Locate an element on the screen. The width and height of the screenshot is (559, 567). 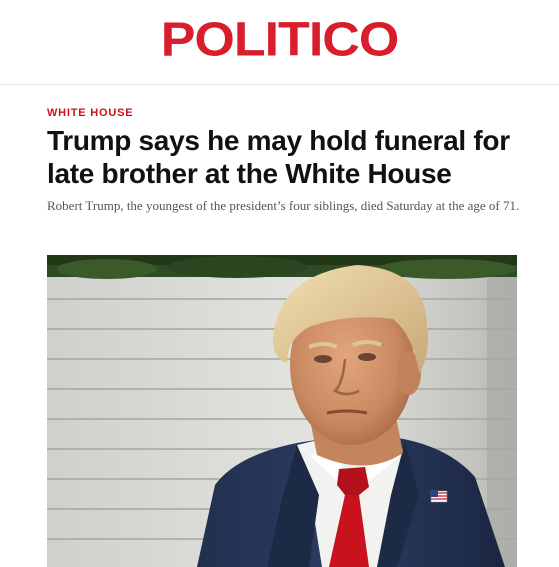
politico-logo: POLITICO is located at coordinates (280, 39).